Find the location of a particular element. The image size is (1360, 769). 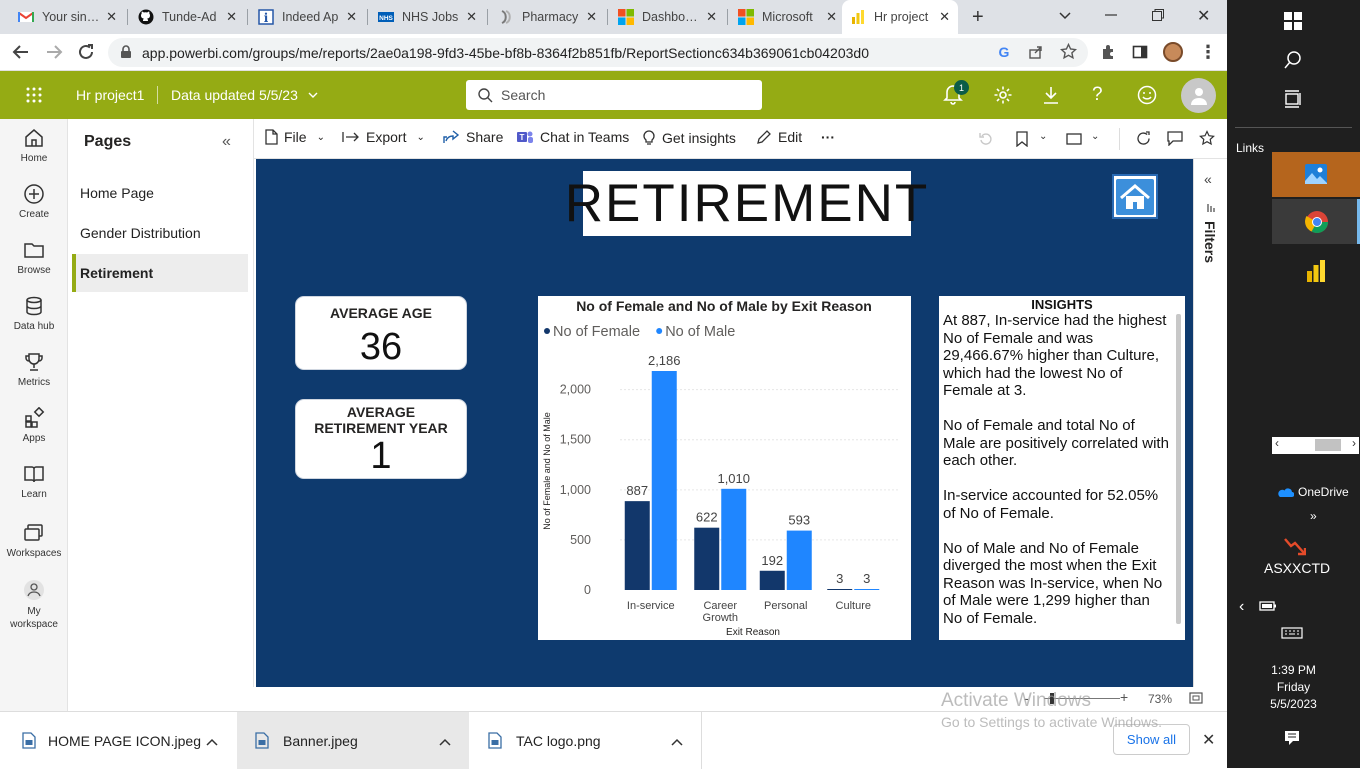

browser-tab-microsoft: Microsoft ✕ is located at coordinates (787, 17).